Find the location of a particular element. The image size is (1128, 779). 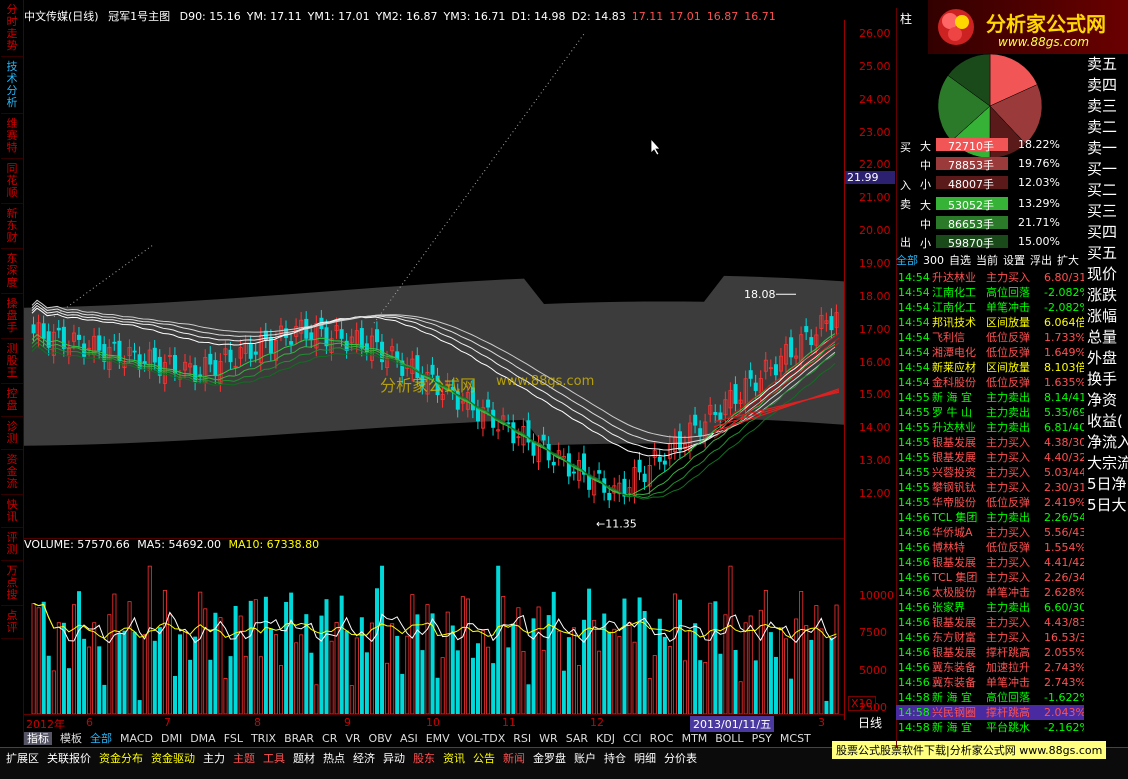

bottom-tab-4: 主力 is located at coordinates (214, 758).